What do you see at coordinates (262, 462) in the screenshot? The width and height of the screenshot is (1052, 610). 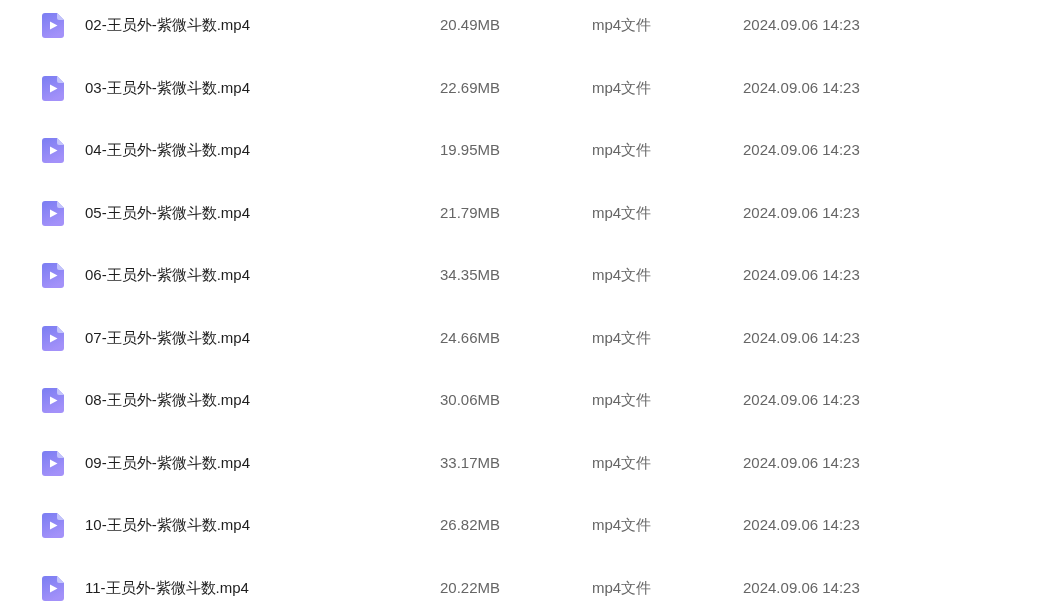 I see `file-name: 09-王员外-紫微斗数.mp4` at bounding box center [262, 462].